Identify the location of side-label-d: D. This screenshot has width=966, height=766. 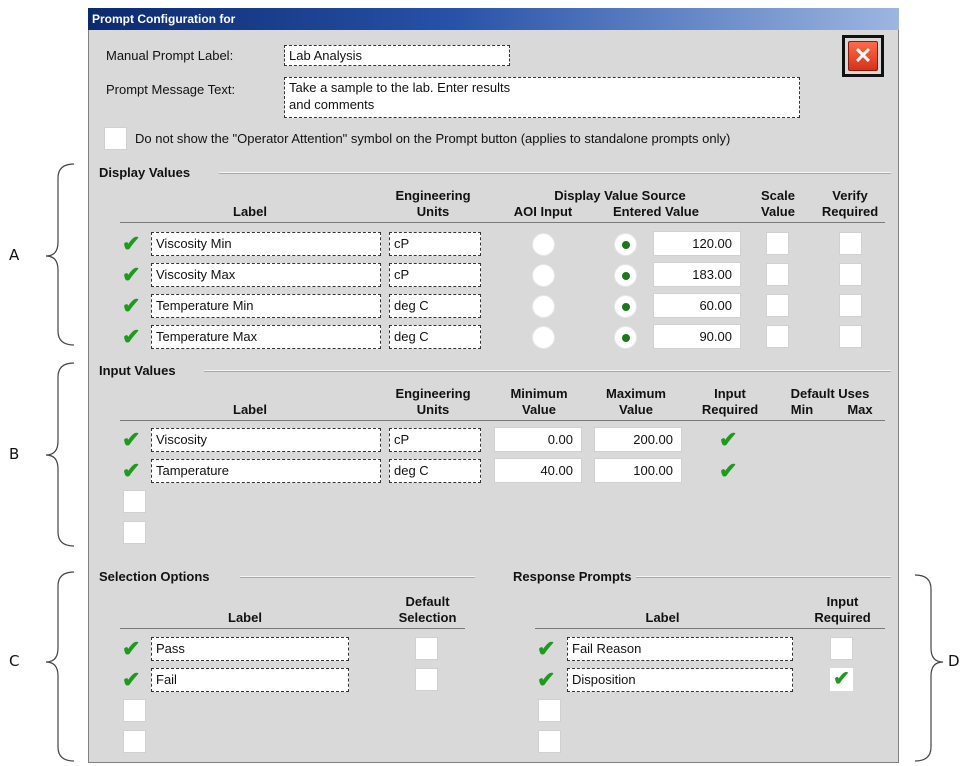
(954, 661).